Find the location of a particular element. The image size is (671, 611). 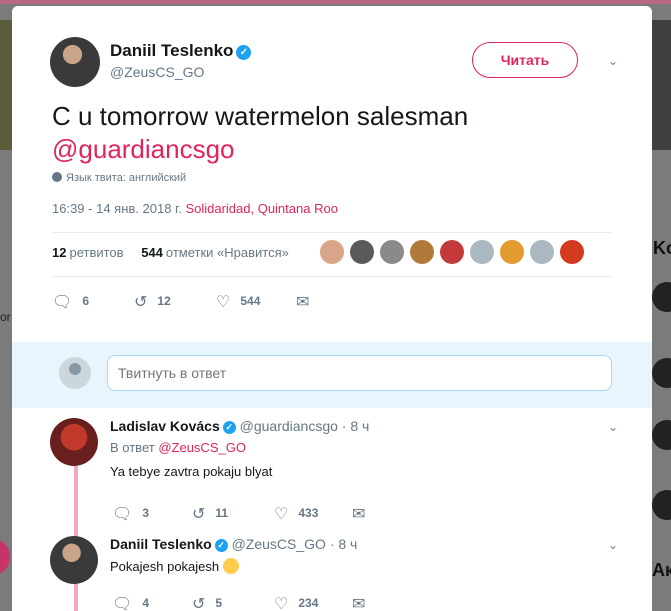

author-handle: @ZeusCS_GO is located at coordinates (157, 72).